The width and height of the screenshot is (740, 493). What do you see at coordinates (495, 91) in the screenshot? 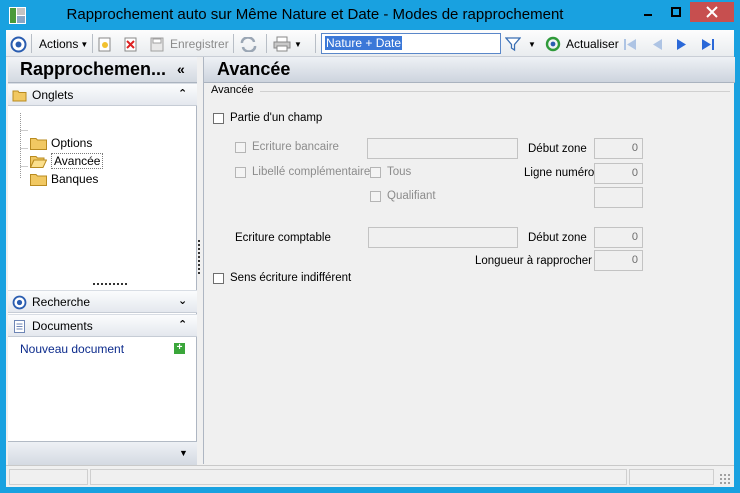
I see `group-divider` at bounding box center [495, 91].